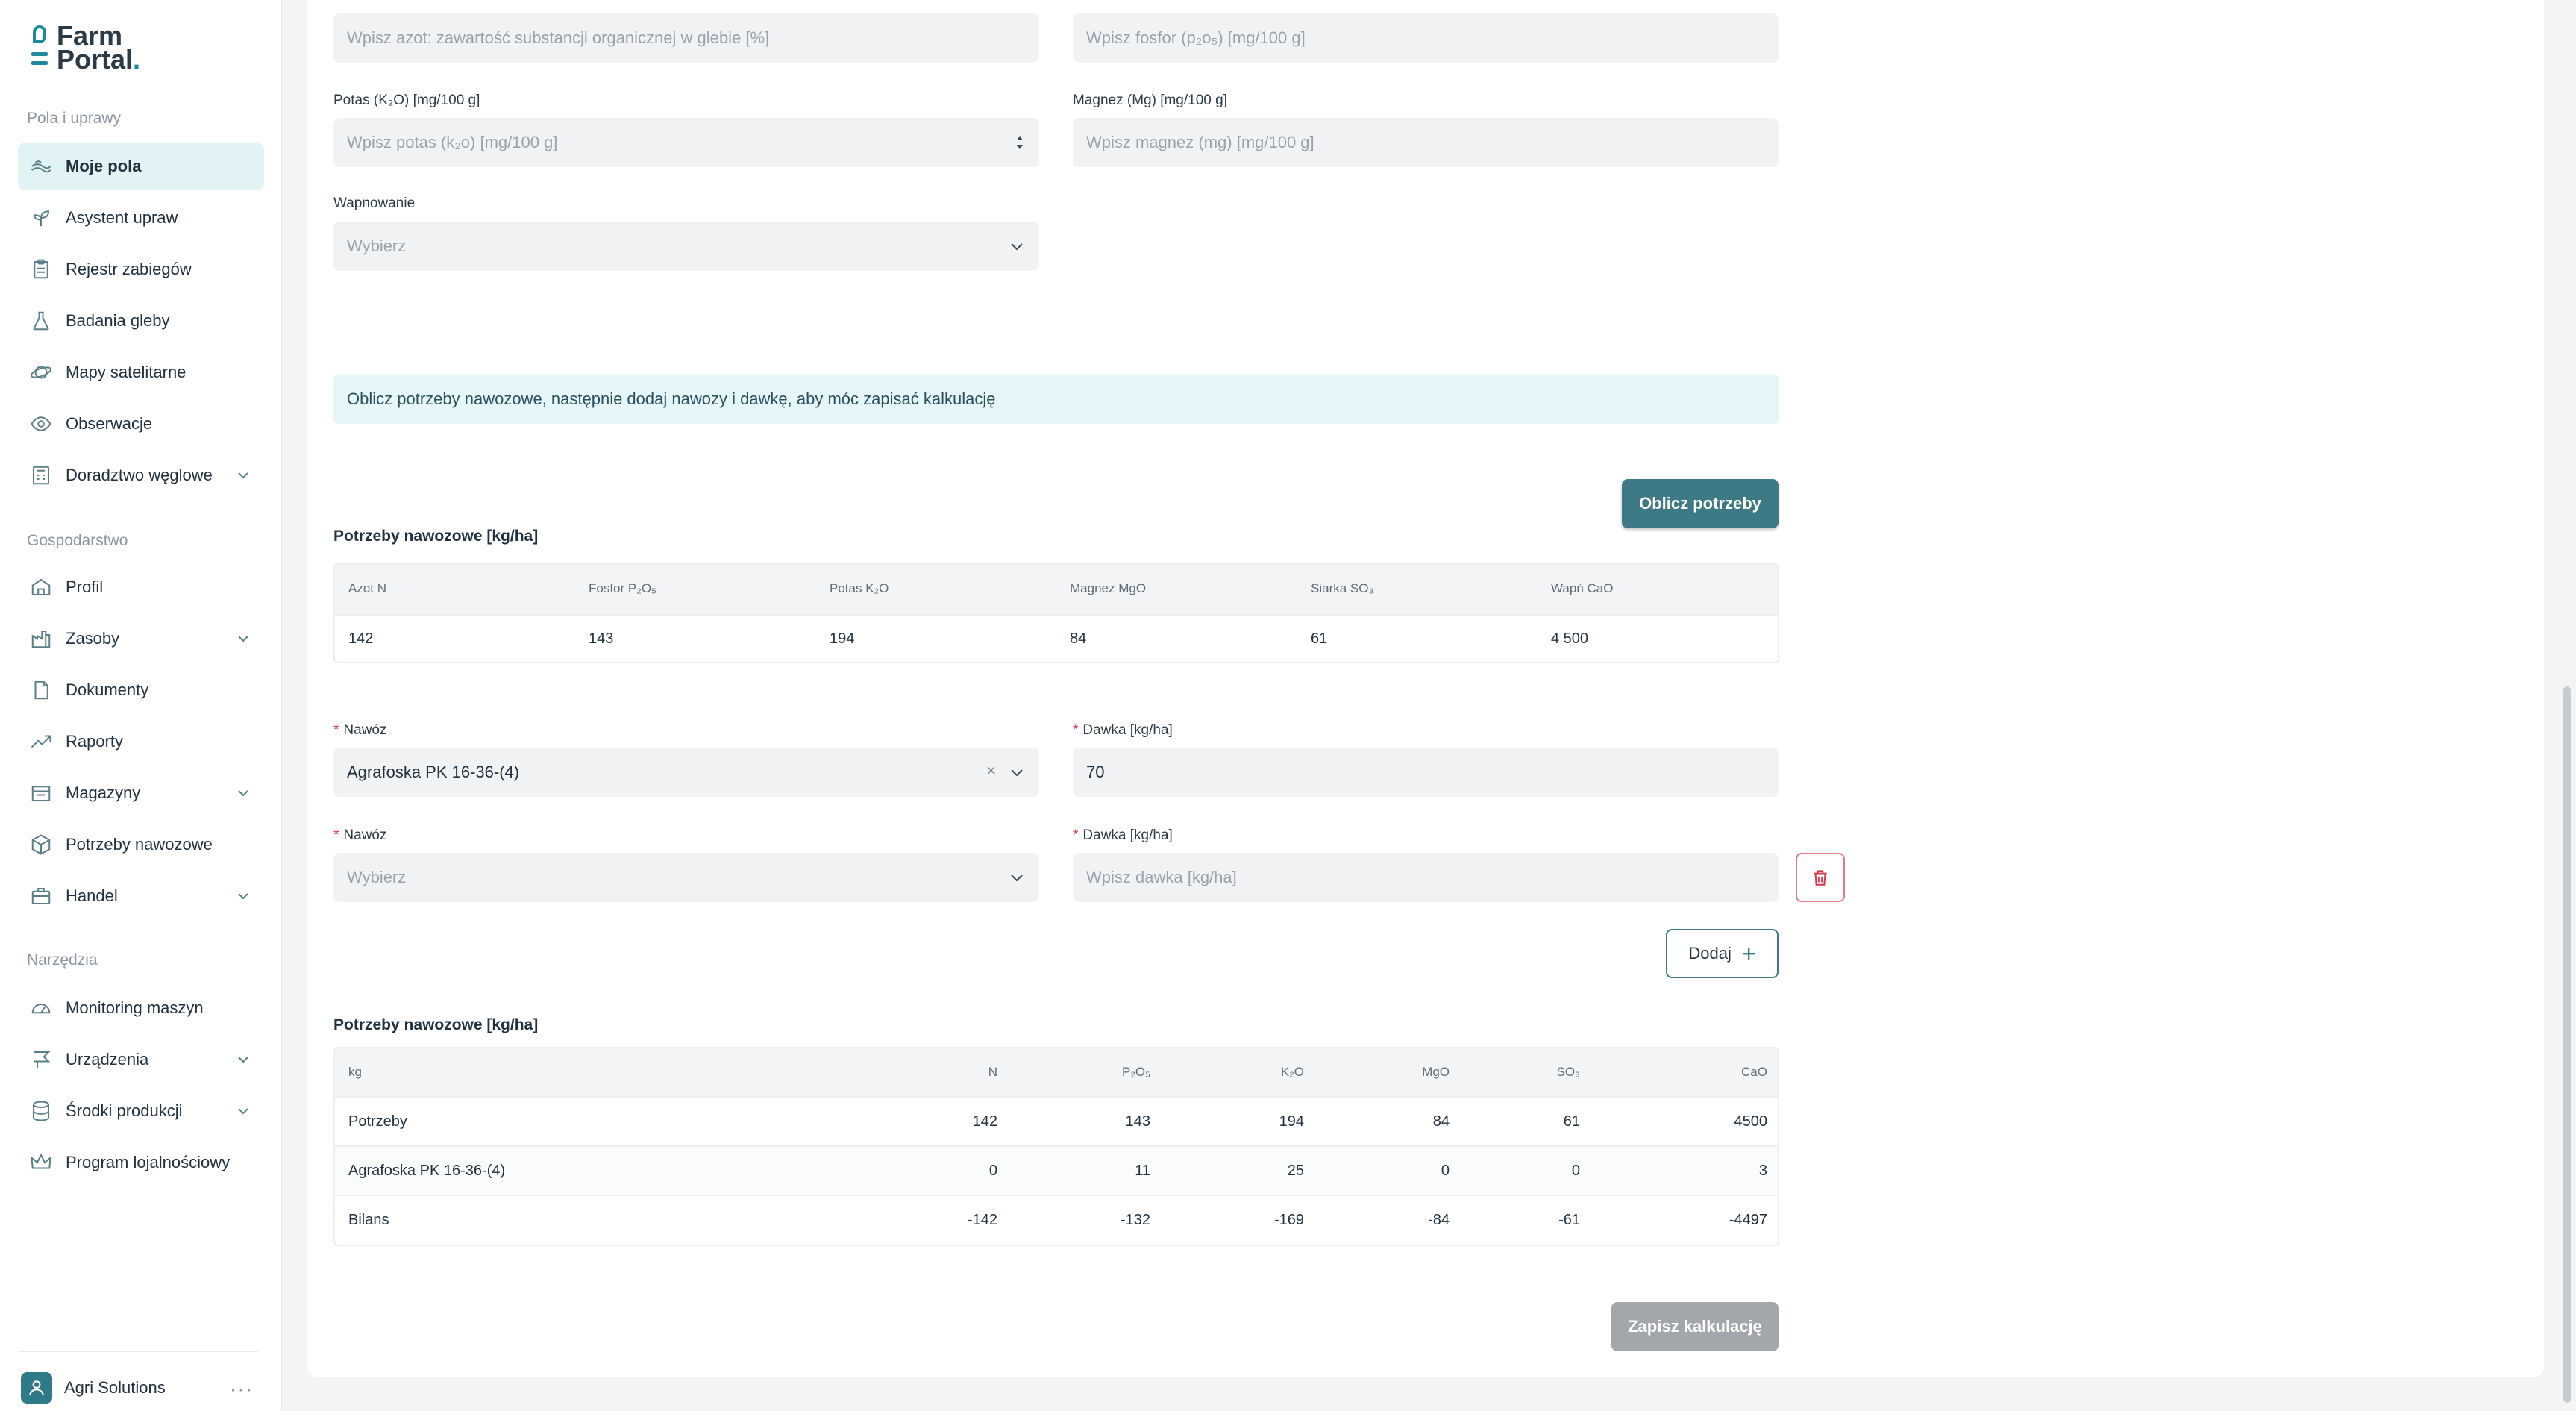 The height and width of the screenshot is (1411, 2576). Describe the element at coordinates (2567, 1044) in the screenshot. I see `scrollbar-thumb` at that location.